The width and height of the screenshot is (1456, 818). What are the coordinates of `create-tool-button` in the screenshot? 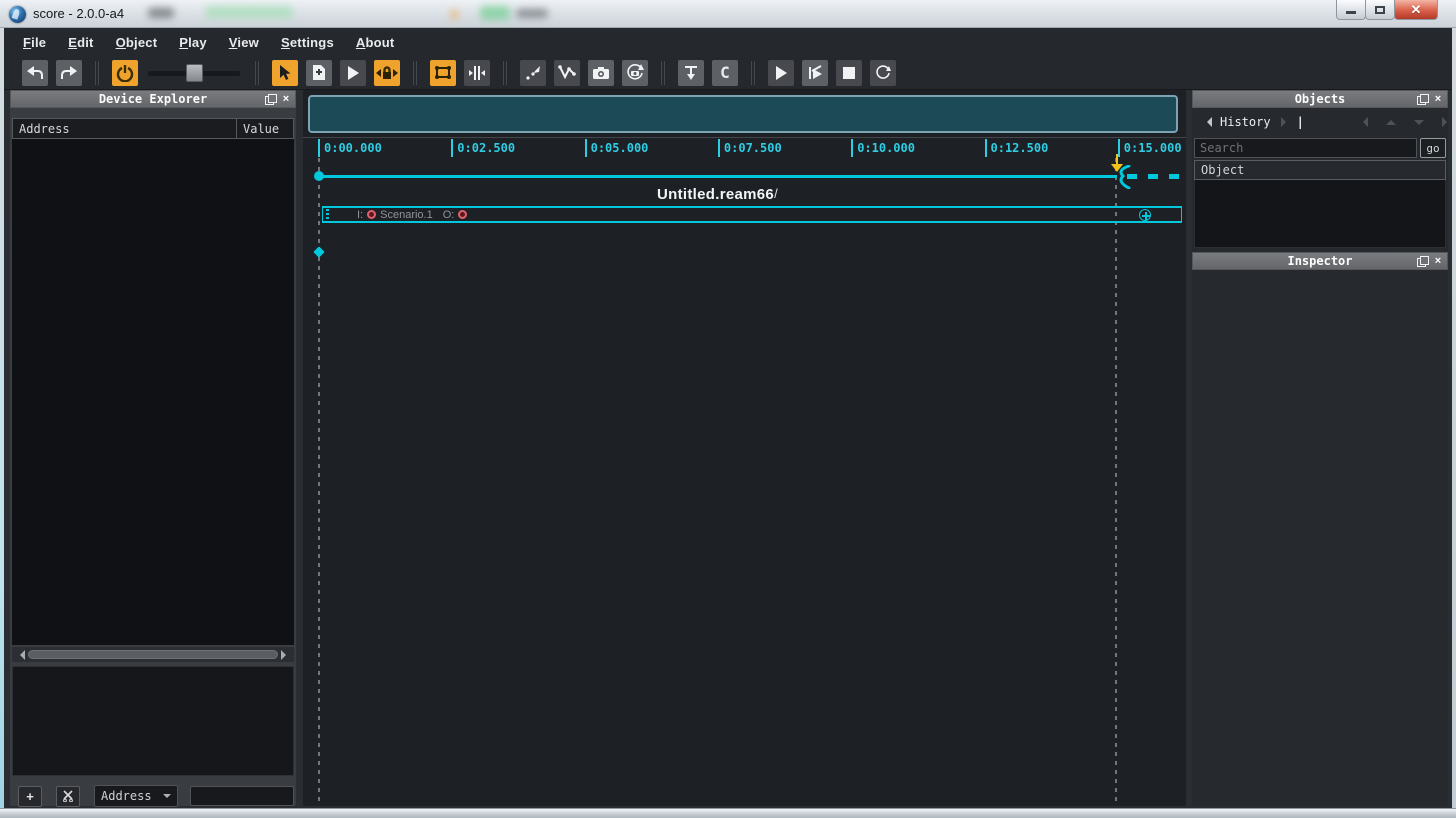 It's located at (319, 72).